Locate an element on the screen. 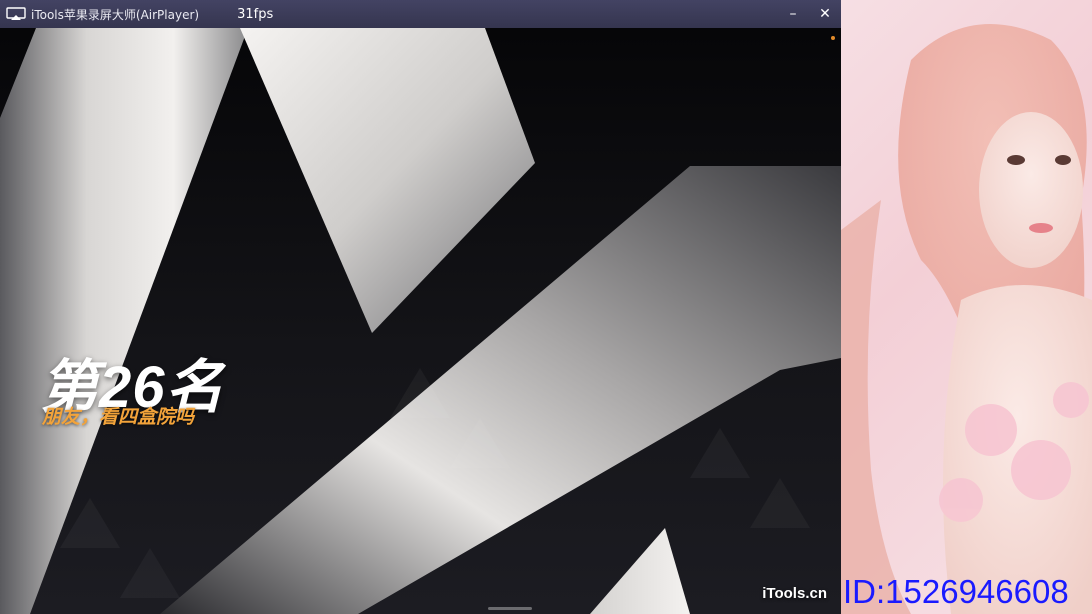 The image size is (1092, 614). rank-subtitle: 朋友，看四盒院吗 is located at coordinates (118, 417).